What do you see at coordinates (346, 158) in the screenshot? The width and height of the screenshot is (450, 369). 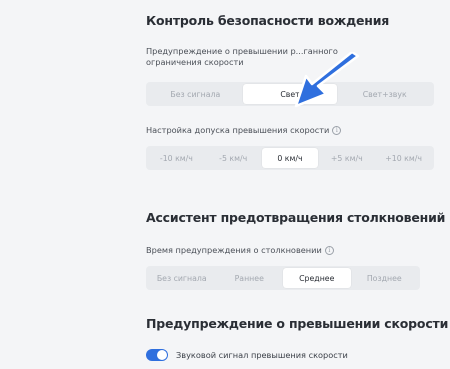 I see `option-plus-5: +5 км/ч` at bounding box center [346, 158].